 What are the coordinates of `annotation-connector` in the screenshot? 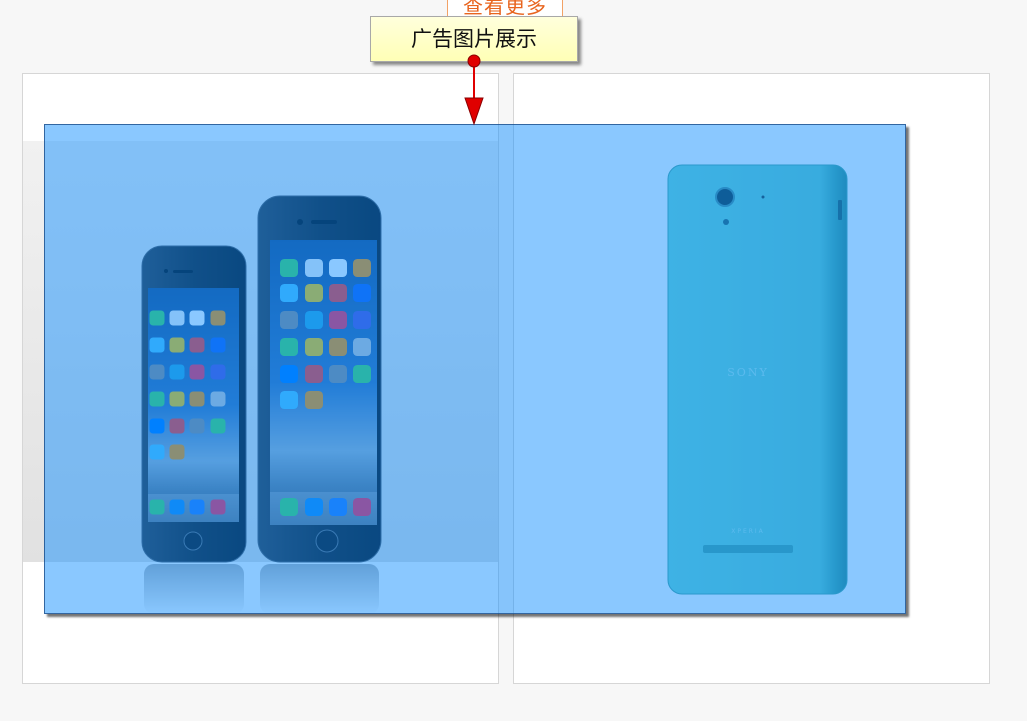 It's located at (475, 89).